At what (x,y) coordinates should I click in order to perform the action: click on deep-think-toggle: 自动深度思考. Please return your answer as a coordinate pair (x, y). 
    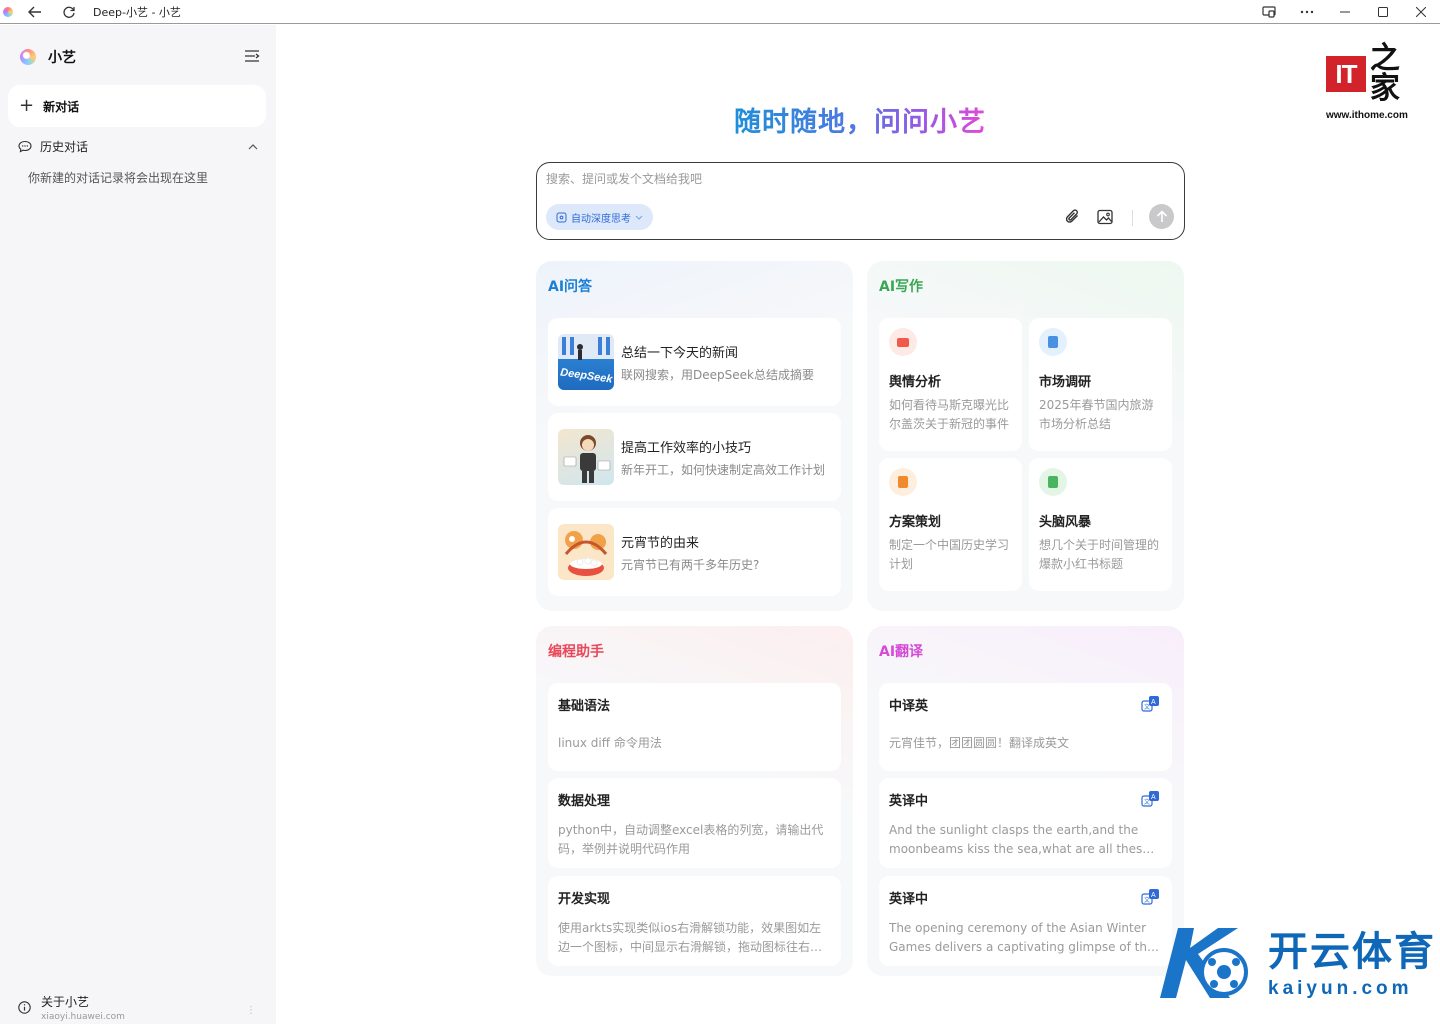
    Looking at the image, I should click on (599, 217).